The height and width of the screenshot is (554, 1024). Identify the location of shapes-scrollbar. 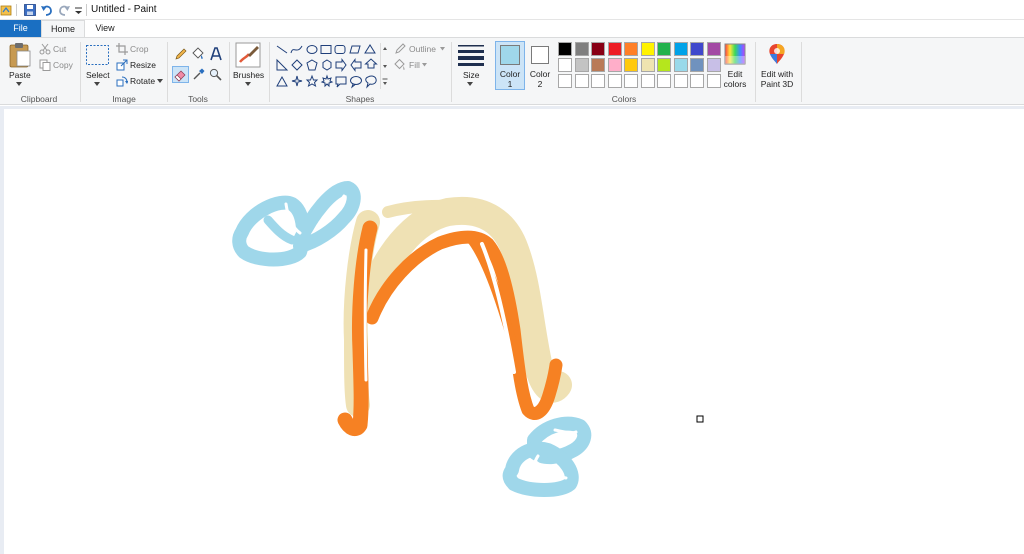
(384, 66).